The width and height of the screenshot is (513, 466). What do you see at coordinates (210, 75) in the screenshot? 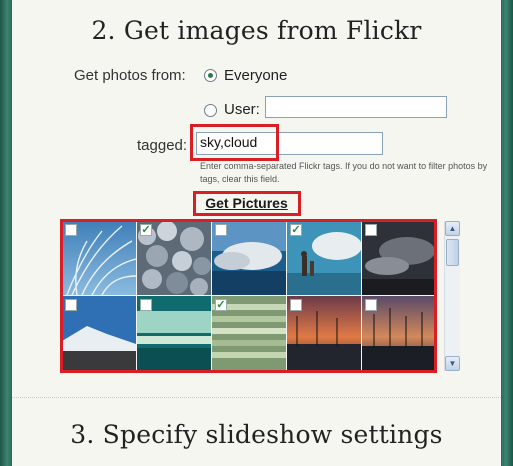
I see `radio-everyone` at bounding box center [210, 75].